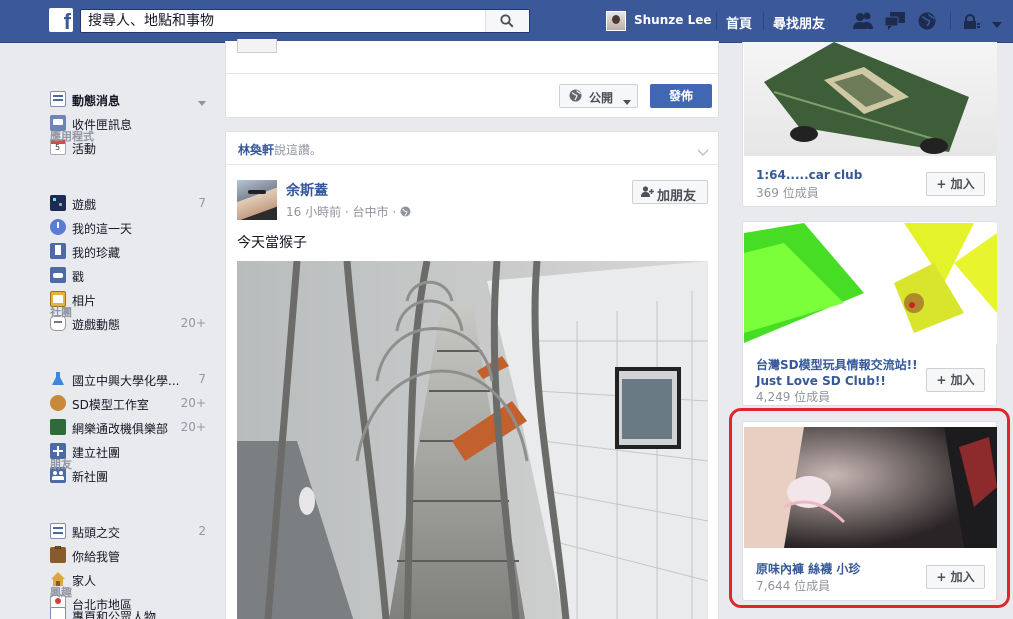  I want to click on group-member-count: 4,249 位成員, so click(793, 397).